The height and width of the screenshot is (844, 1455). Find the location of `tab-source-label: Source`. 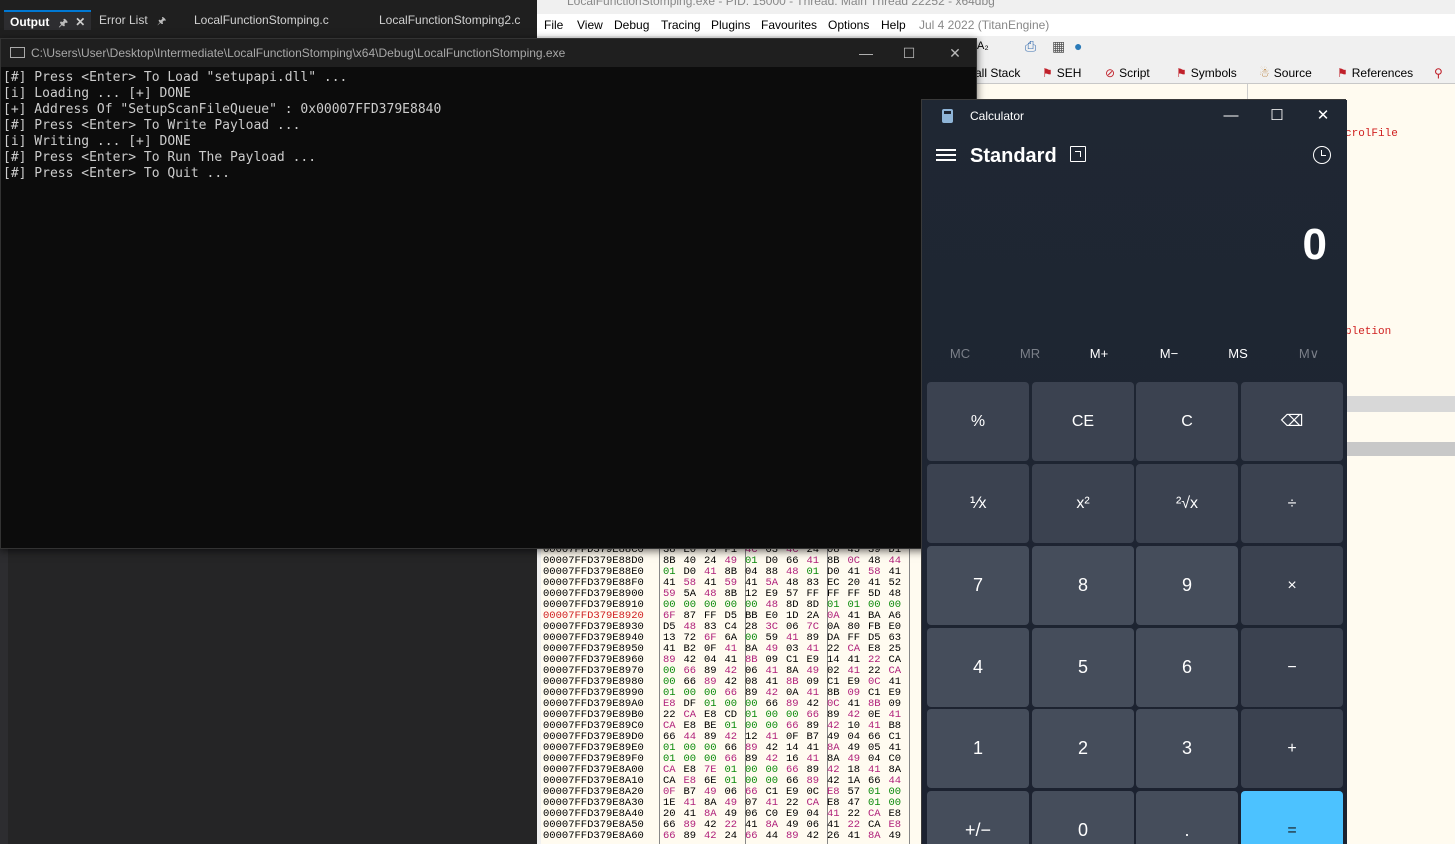

tab-source-label: Source is located at coordinates (1292, 73).